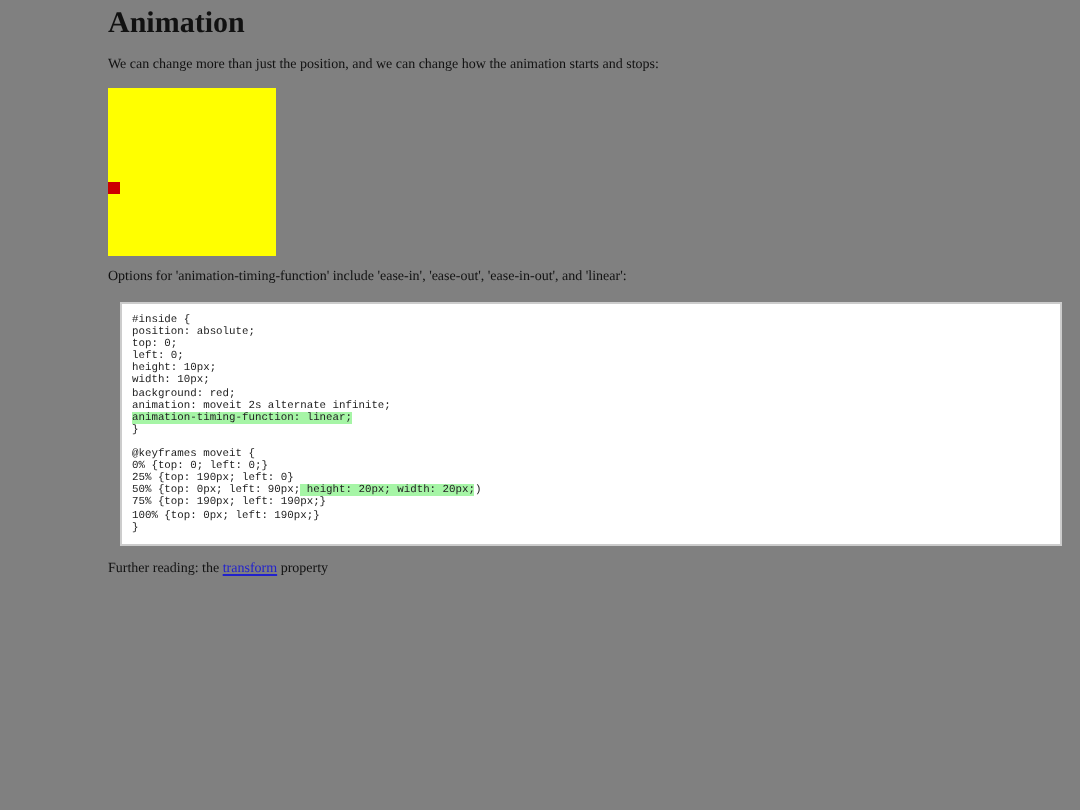 This screenshot has height=810, width=1080. I want to click on page-heading: Animation, so click(177, 24).